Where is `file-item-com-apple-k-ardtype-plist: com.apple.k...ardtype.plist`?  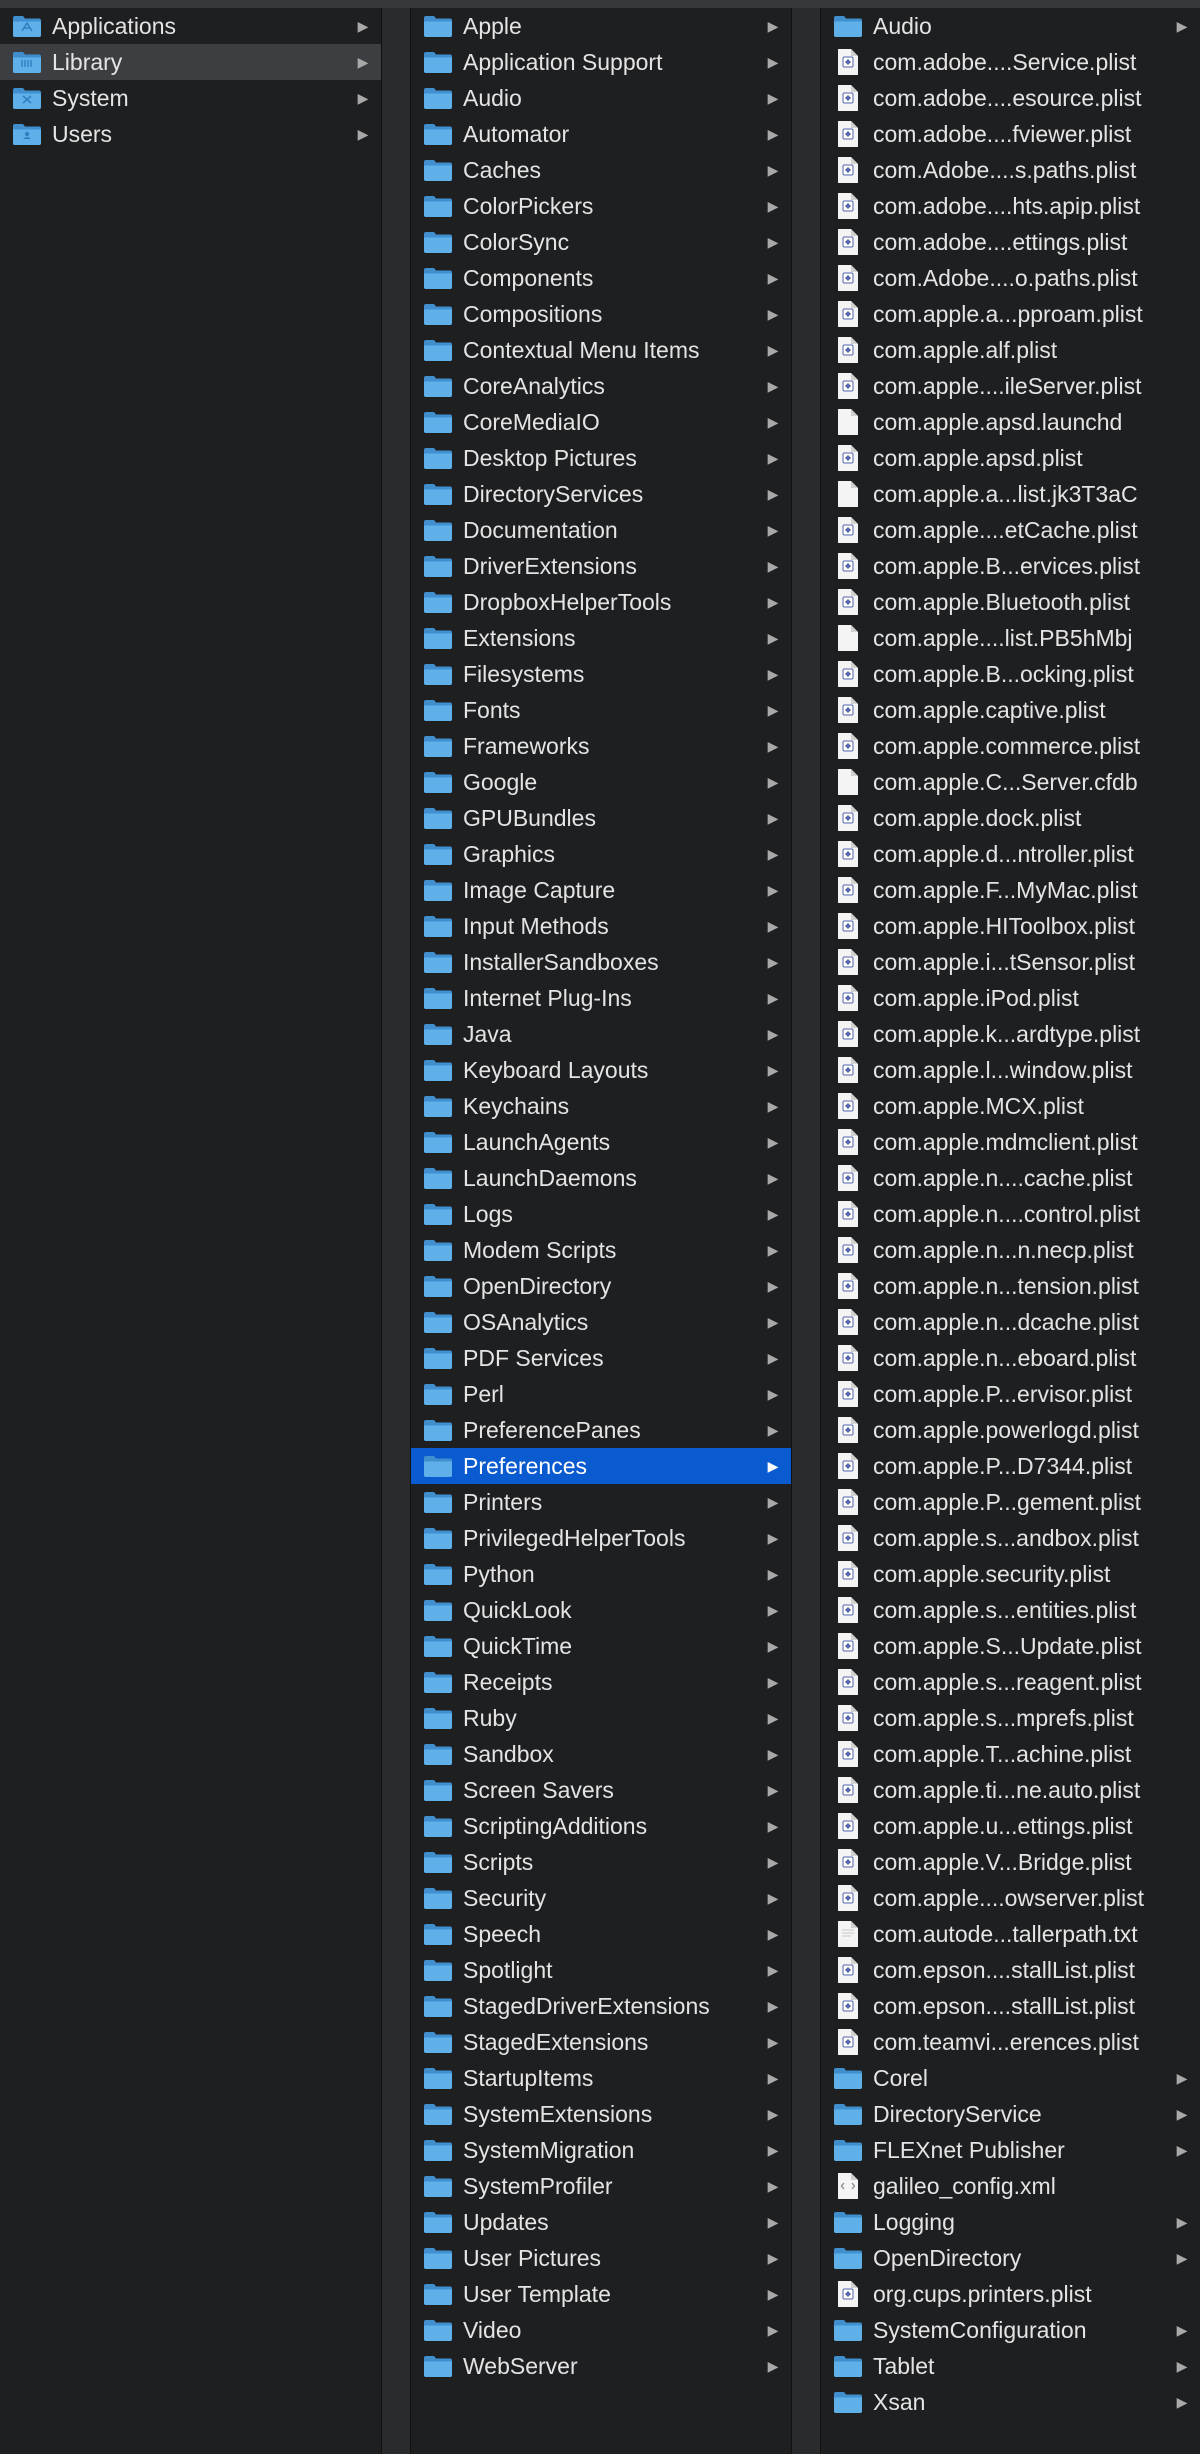
file-item-com-apple-k-ardtype-plist: com.apple.k...ardtype.plist is located at coordinates (1010, 1034).